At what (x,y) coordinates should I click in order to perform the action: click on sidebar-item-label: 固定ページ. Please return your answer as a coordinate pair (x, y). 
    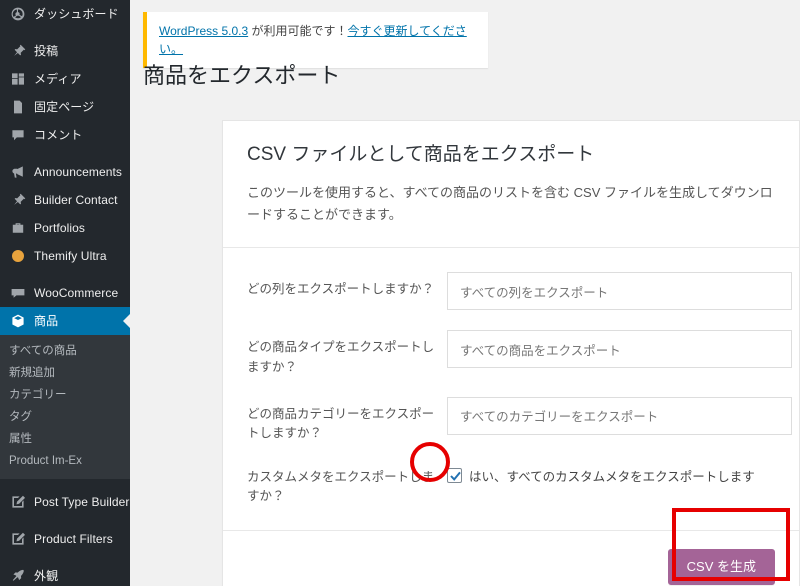
    Looking at the image, I should click on (64, 107).